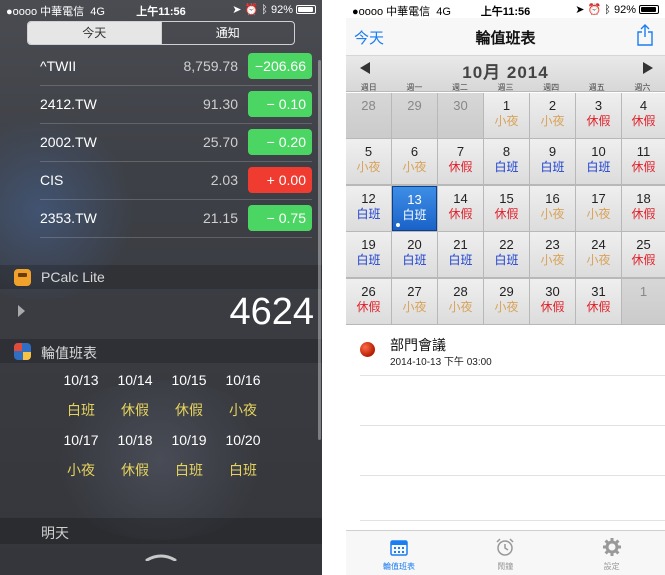 The height and width of the screenshot is (575, 665). I want to click on tab-gear: 設定, so click(612, 553).